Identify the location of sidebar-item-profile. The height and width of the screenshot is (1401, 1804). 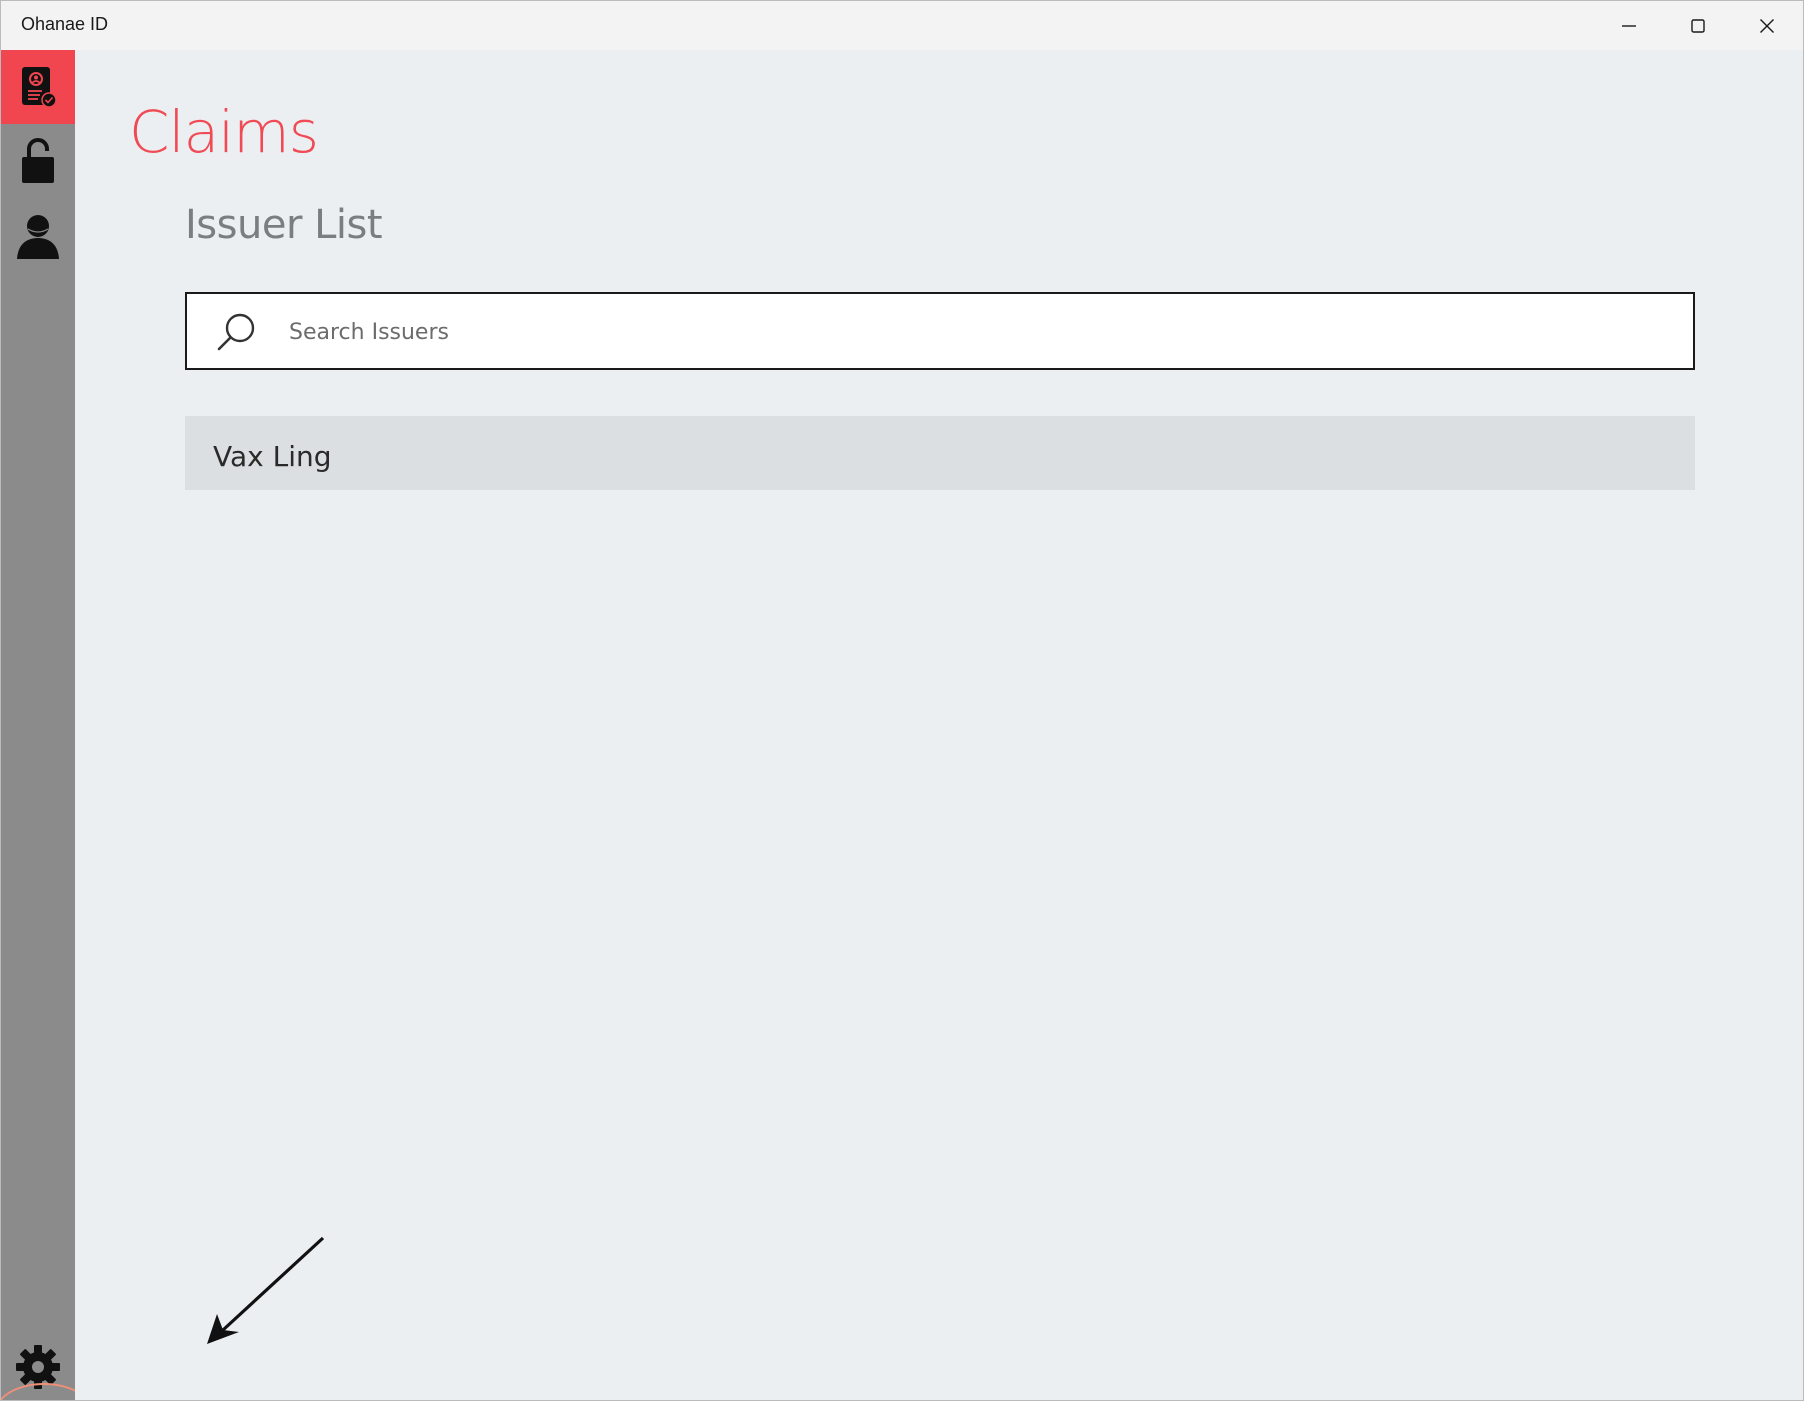
(38, 237).